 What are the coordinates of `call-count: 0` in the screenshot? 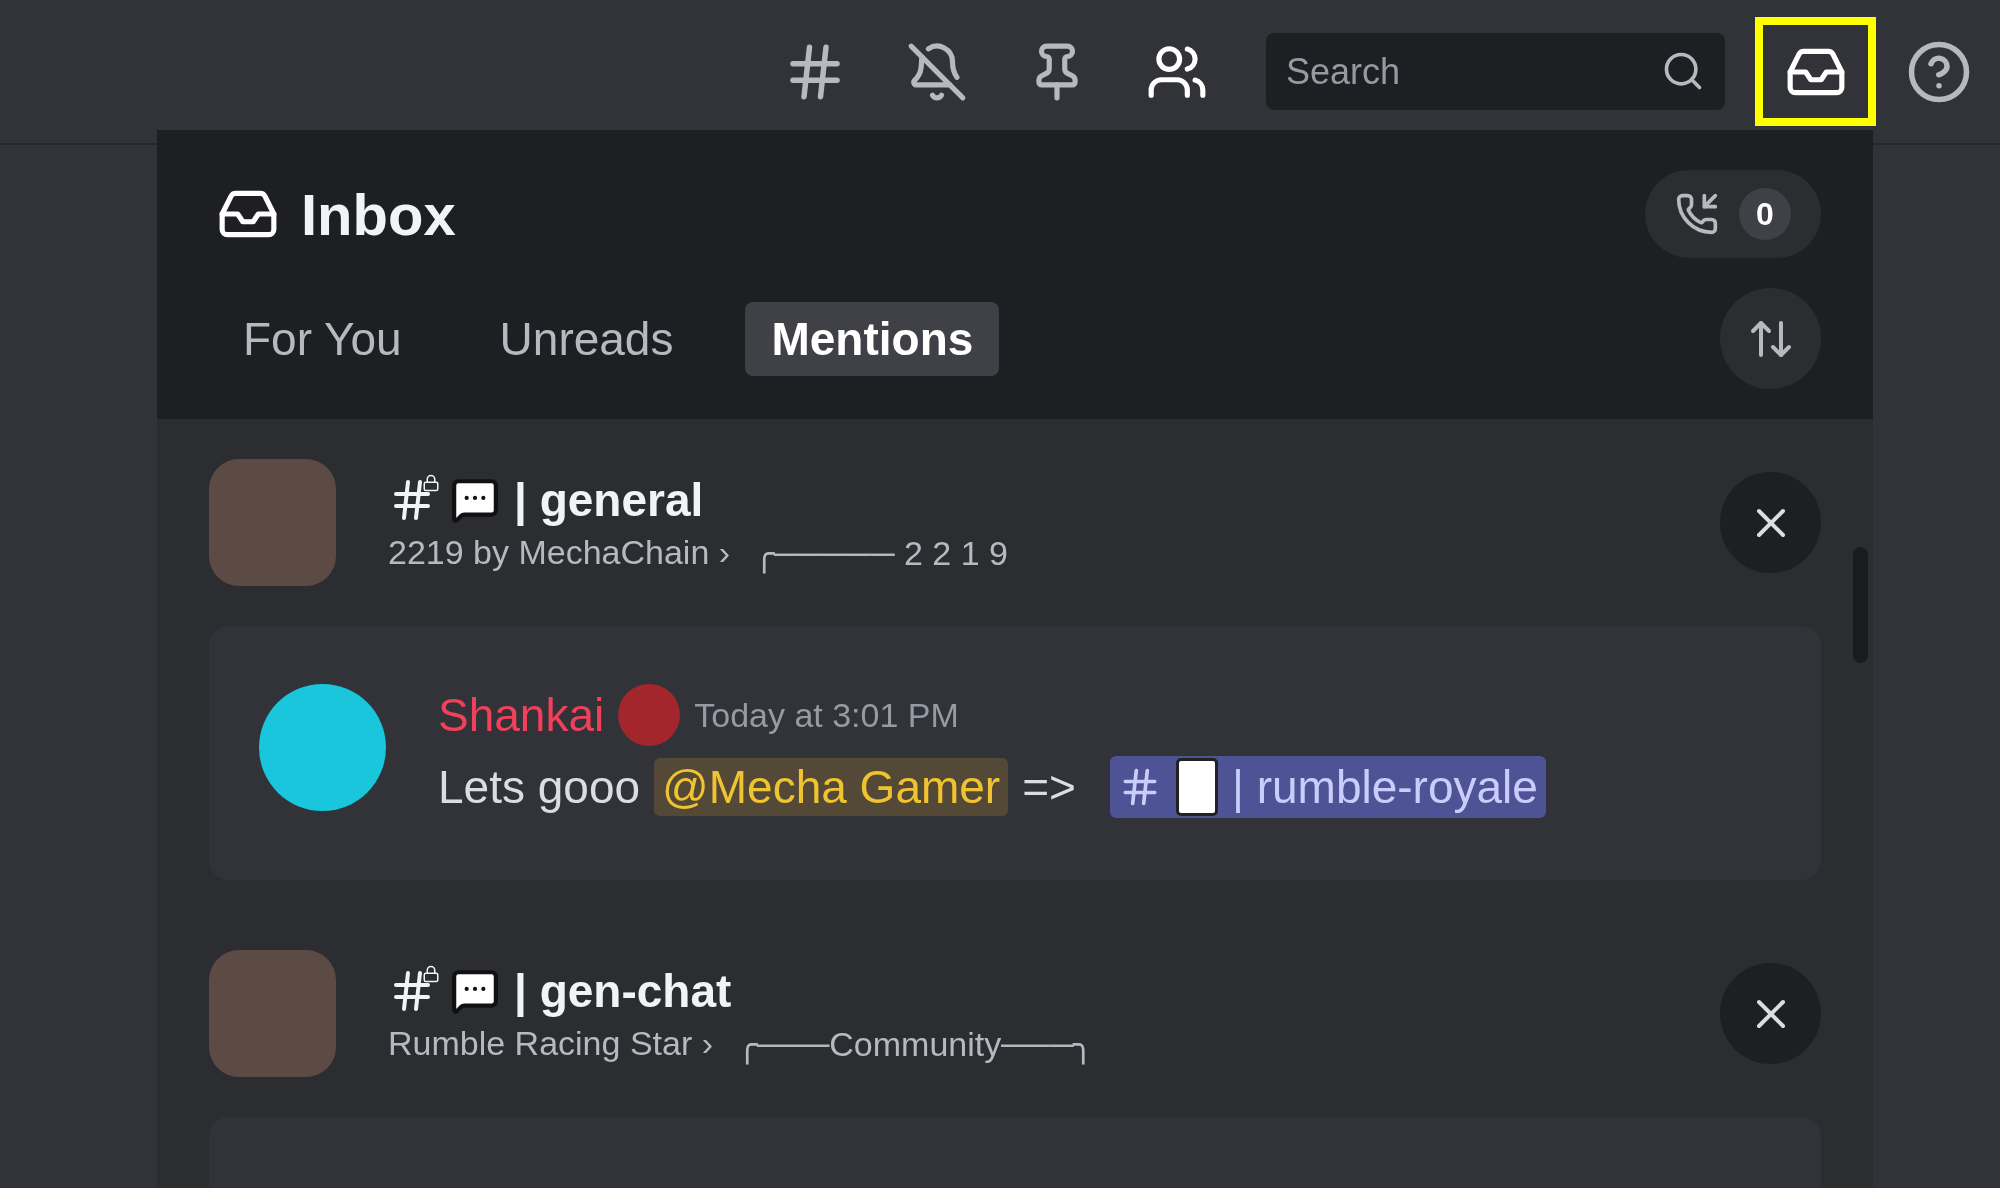 It's located at (1765, 214).